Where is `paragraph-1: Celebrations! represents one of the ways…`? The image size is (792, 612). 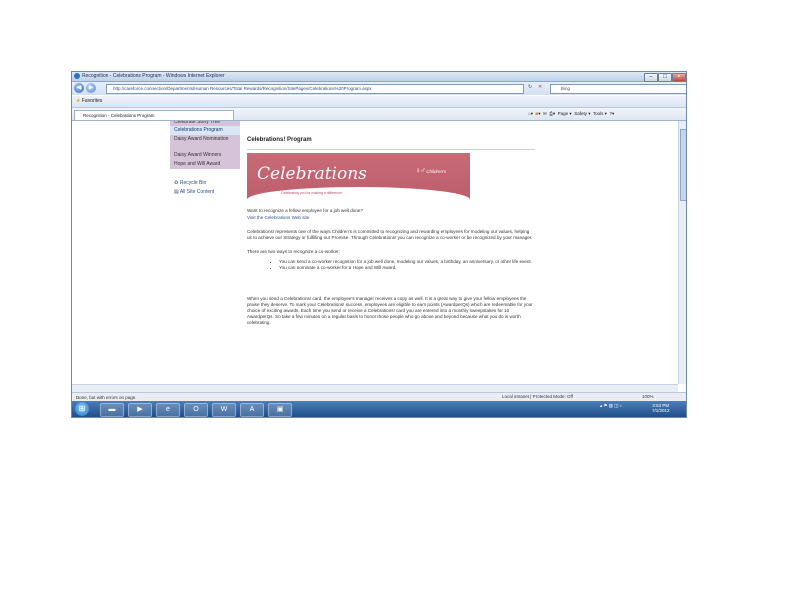
paragraph-1: Celebrations! represents one of the ways… is located at coordinates (390, 234).